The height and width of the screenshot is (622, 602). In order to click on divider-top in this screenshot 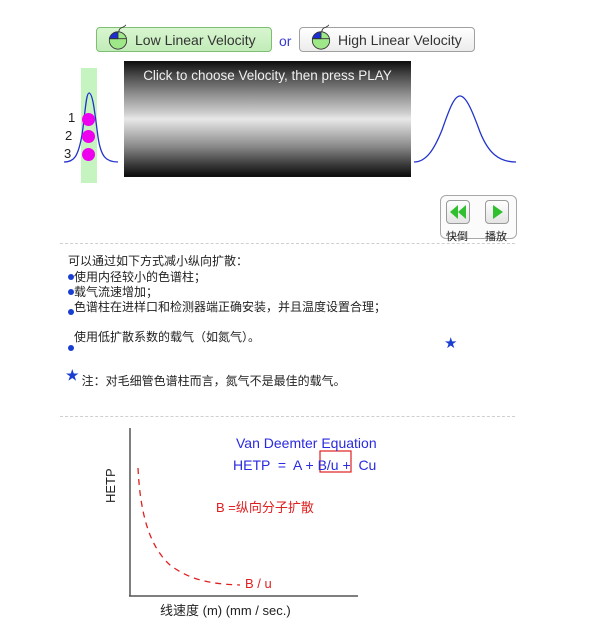, I will do `click(287, 243)`.